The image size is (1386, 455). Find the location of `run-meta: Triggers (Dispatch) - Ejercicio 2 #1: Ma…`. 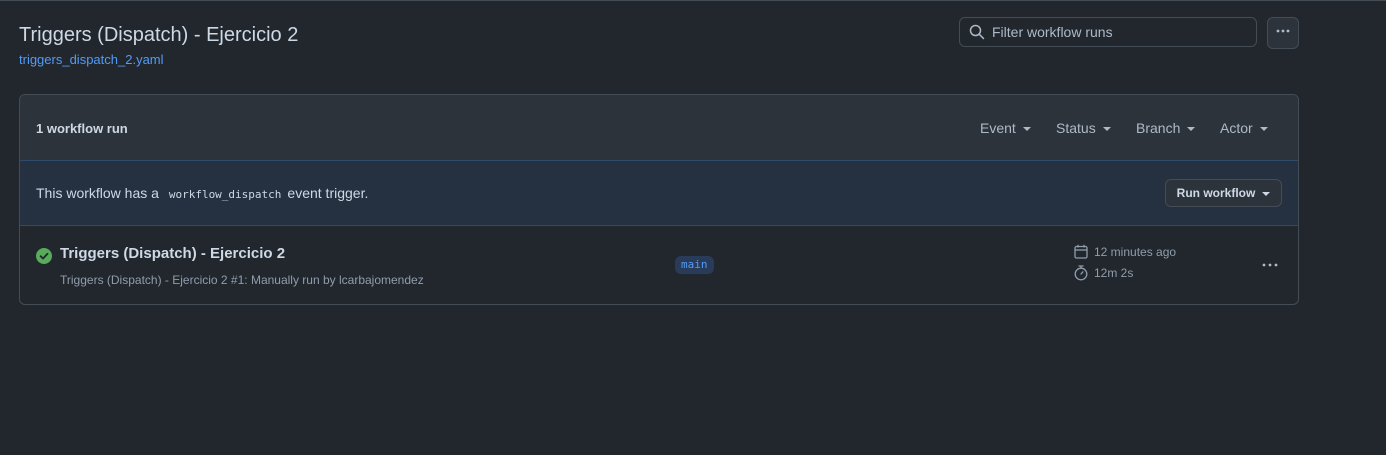

run-meta: Triggers (Dispatch) - Ejercicio 2 #1: Ma… is located at coordinates (242, 280).